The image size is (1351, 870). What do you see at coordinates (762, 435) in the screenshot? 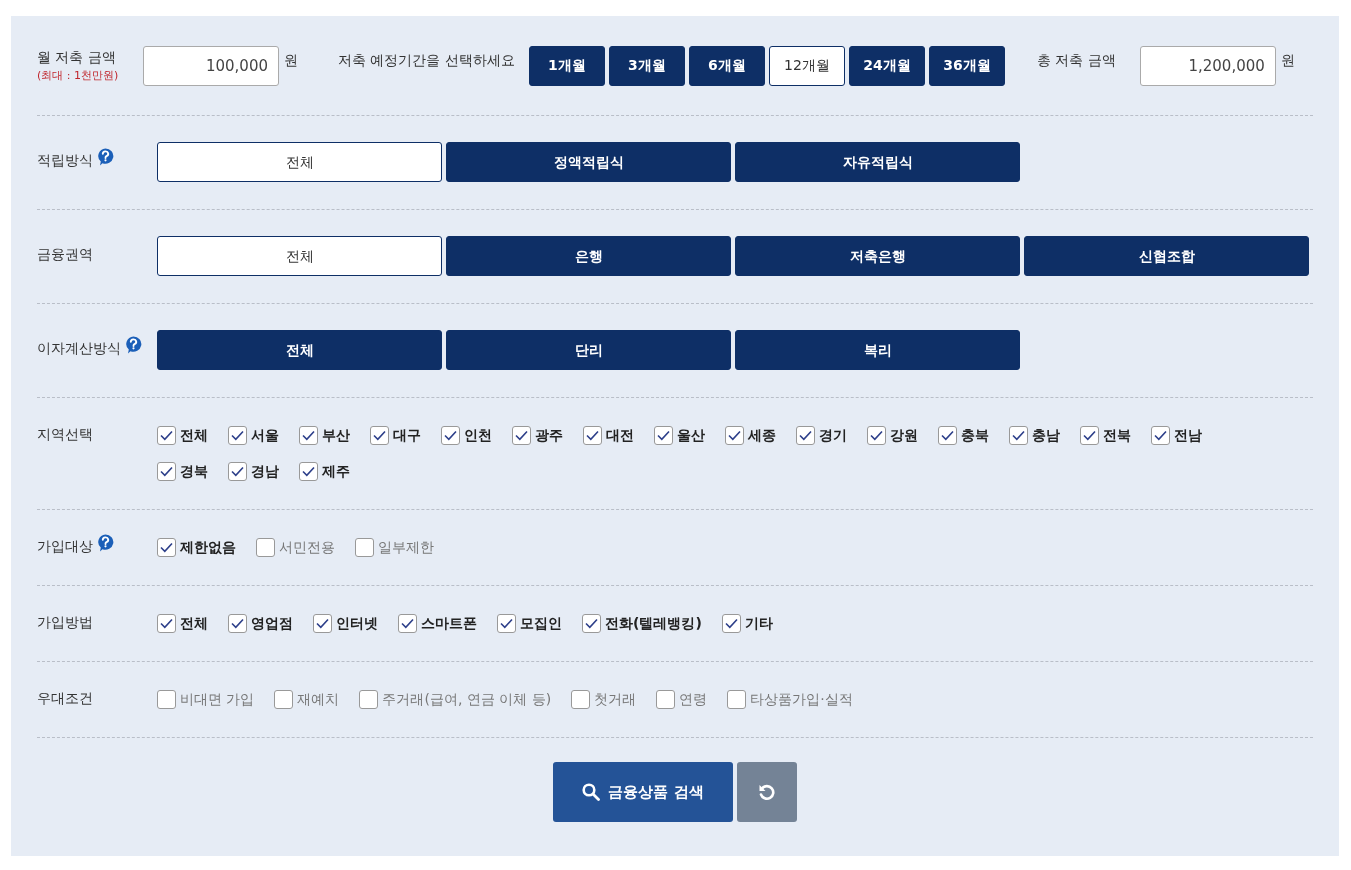
I see `checkbox-label: 세종` at bounding box center [762, 435].